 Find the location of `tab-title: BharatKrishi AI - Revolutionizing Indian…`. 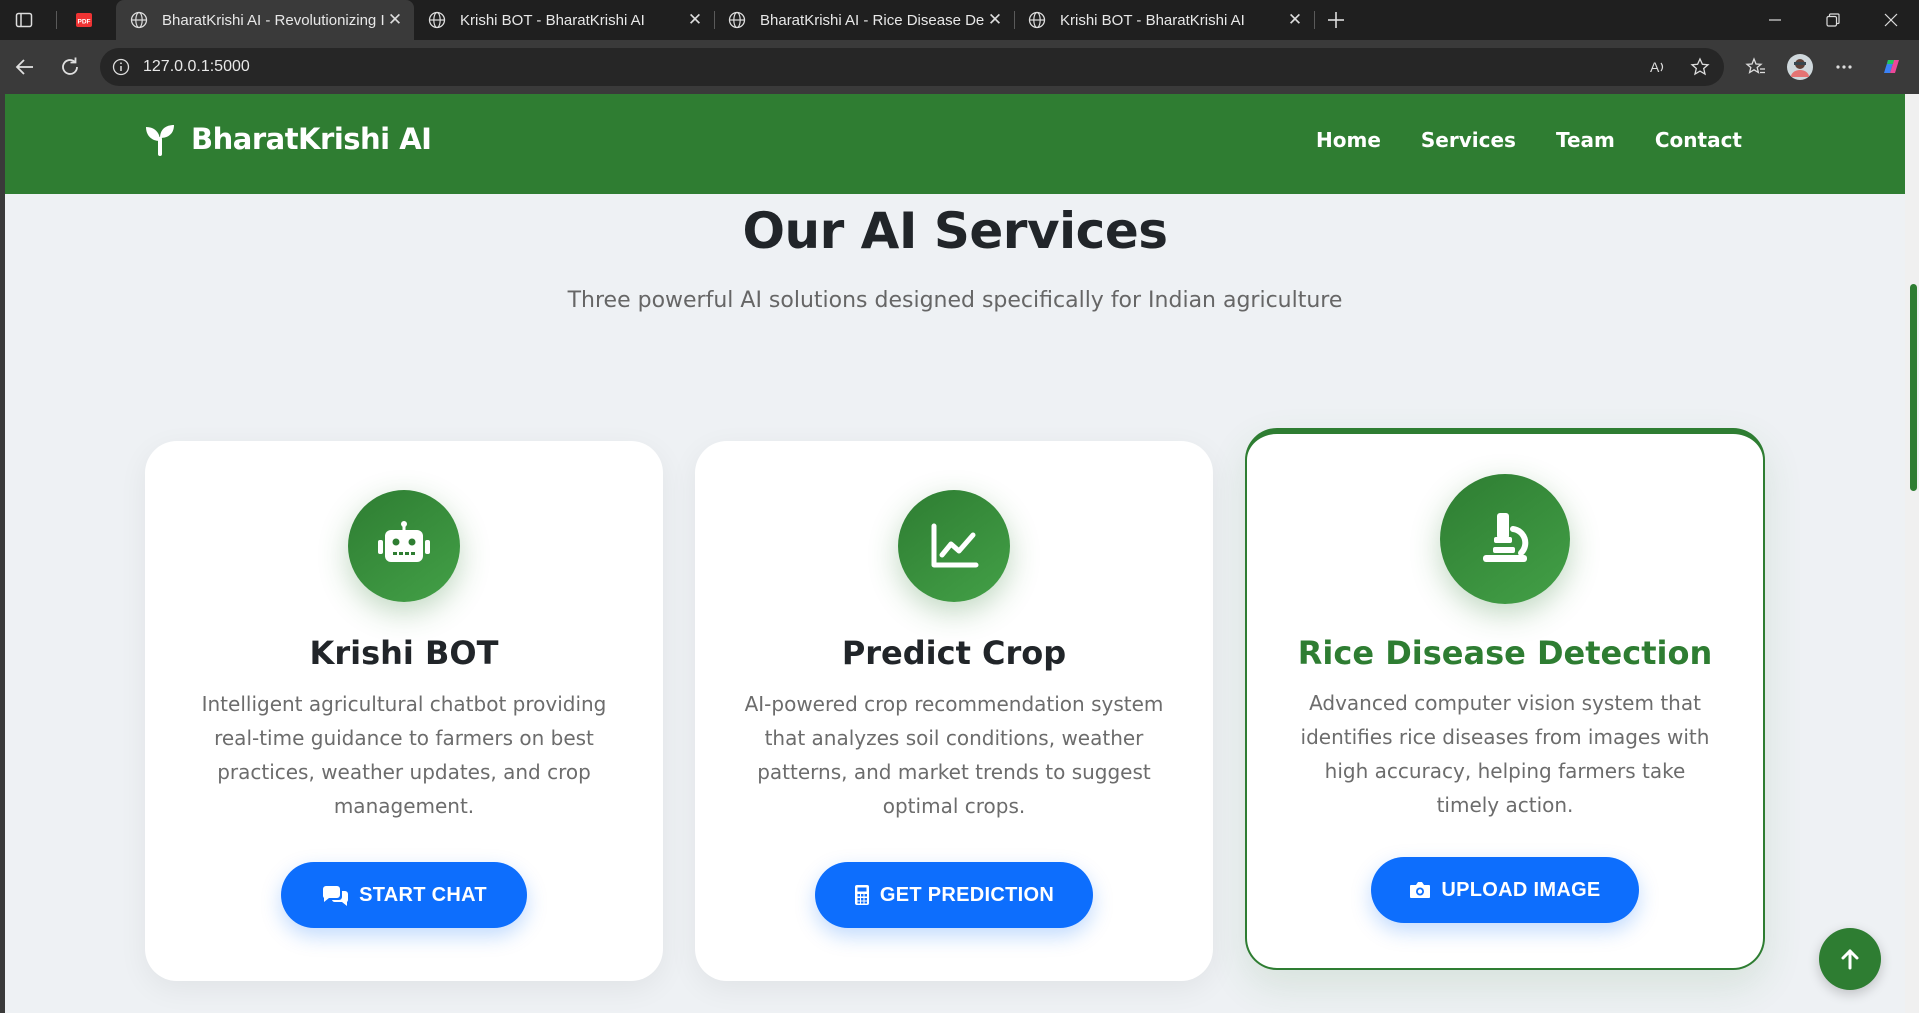

tab-title: BharatKrishi AI - Revolutionizing Indian… is located at coordinates (273, 20).